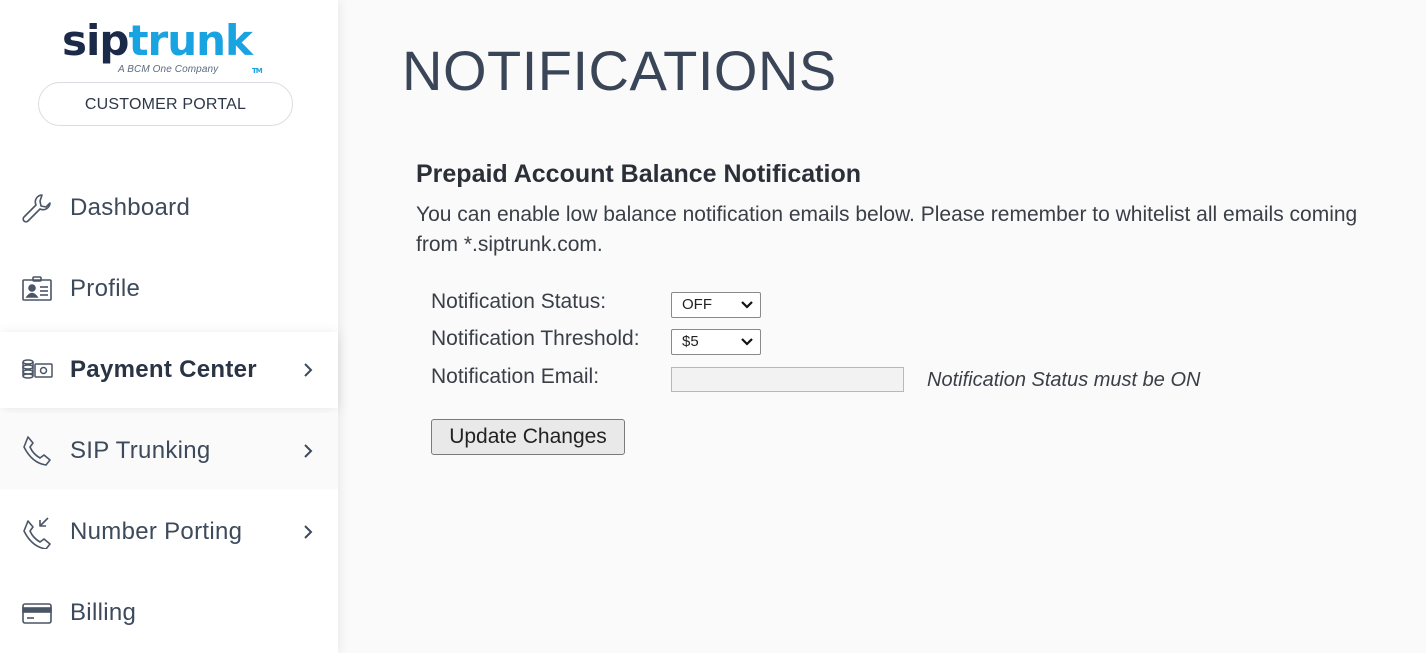  Describe the element at coordinates (103, 612) in the screenshot. I see `sidebar-item-label: Billing` at that location.